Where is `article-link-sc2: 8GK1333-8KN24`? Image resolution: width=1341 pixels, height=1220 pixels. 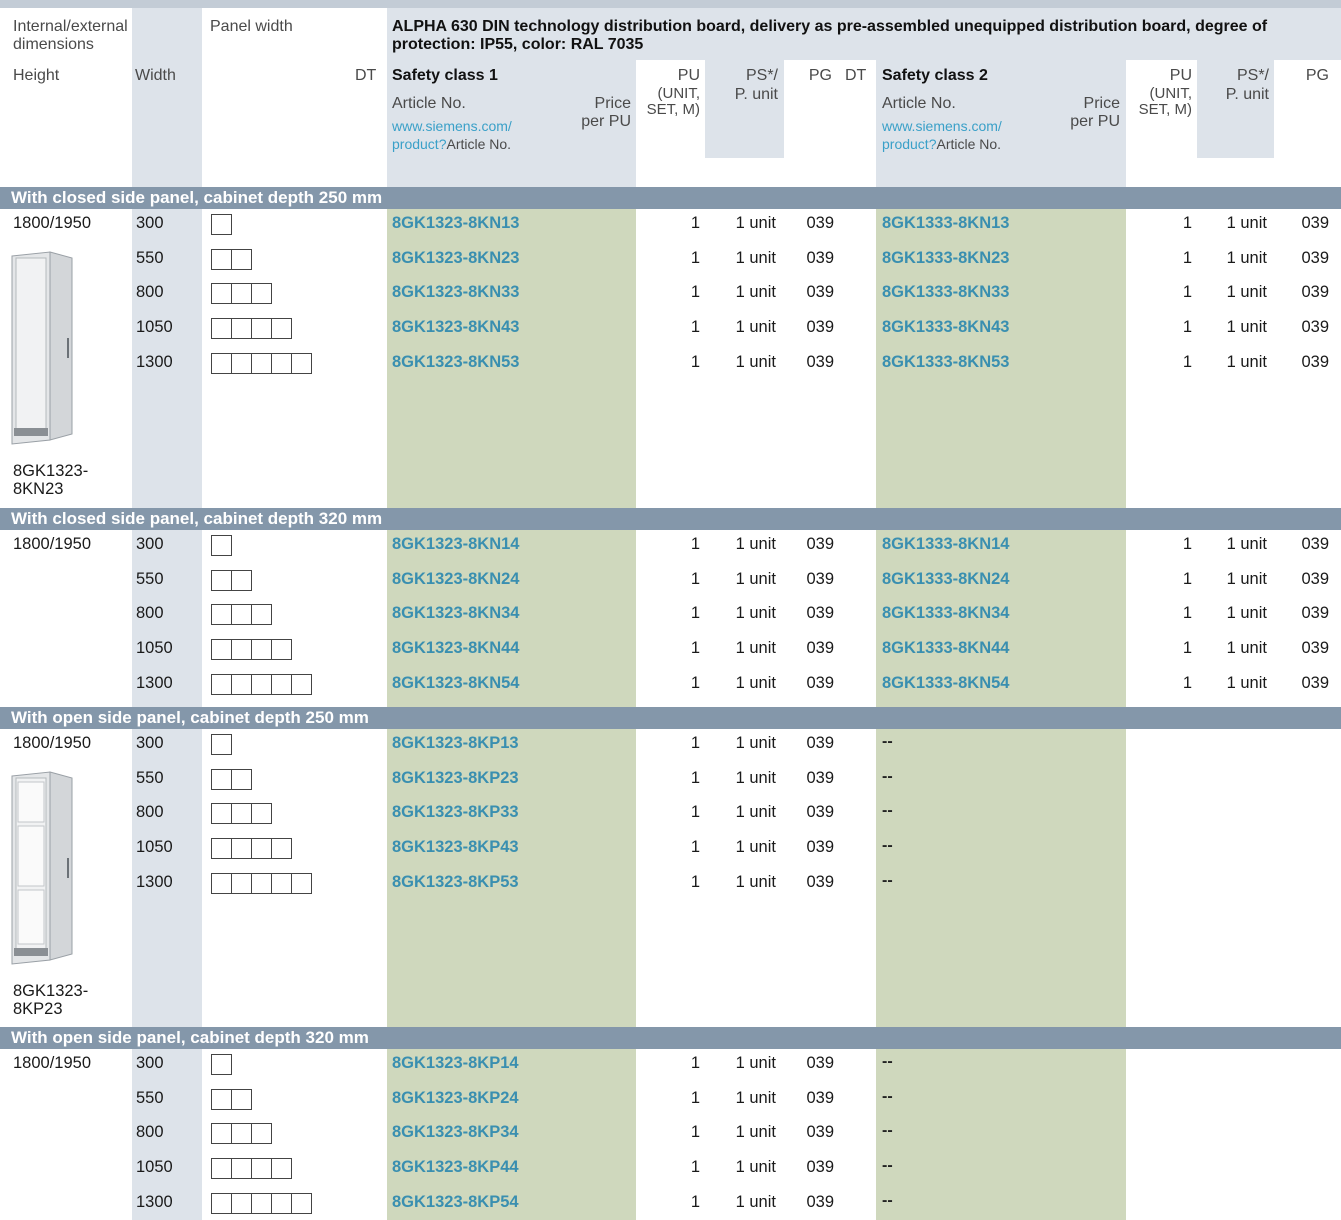
article-link-sc2: 8GK1333-8KN24 is located at coordinates (946, 579).